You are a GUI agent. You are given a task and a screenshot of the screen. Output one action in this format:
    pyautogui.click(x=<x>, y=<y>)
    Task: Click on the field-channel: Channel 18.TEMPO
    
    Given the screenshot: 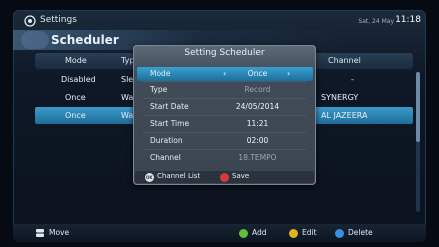 What is the action you would take?
    pyautogui.click(x=225, y=158)
    